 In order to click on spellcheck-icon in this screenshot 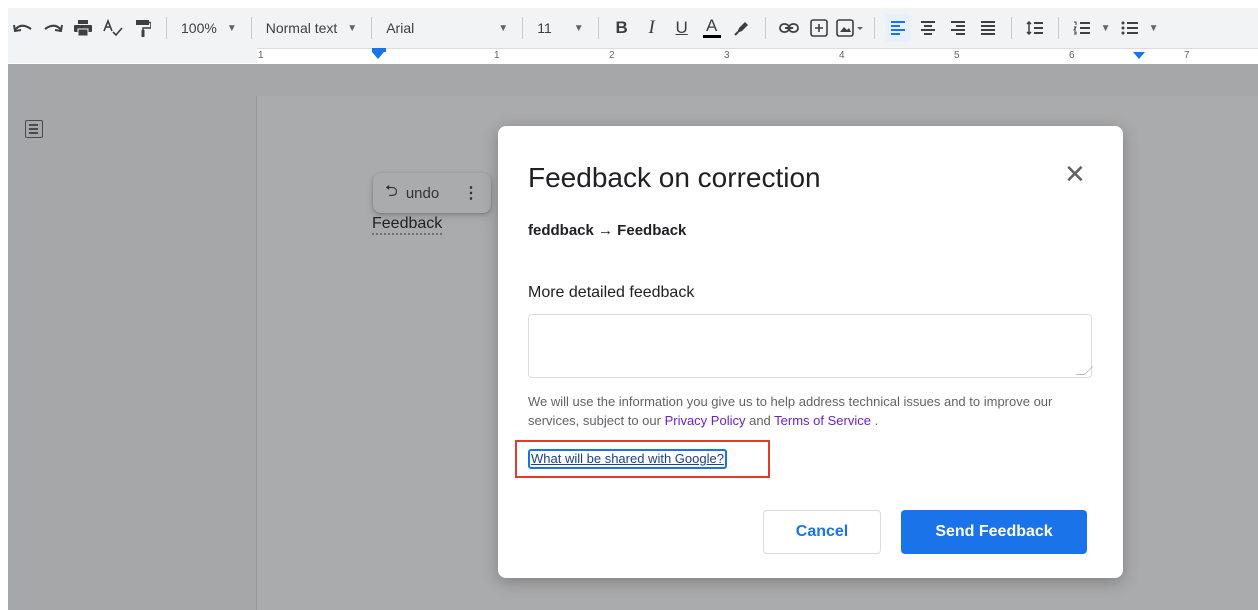, I will do `click(113, 28)`.